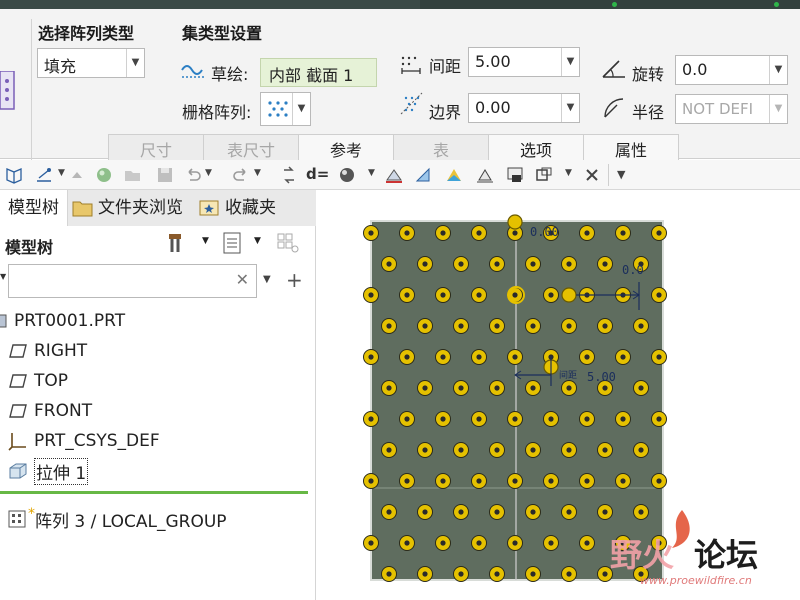 This screenshot has width=800, height=600. Describe the element at coordinates (140, 208) in the screenshot. I see `tab-folder-browser-label: 文件夹浏览` at that location.